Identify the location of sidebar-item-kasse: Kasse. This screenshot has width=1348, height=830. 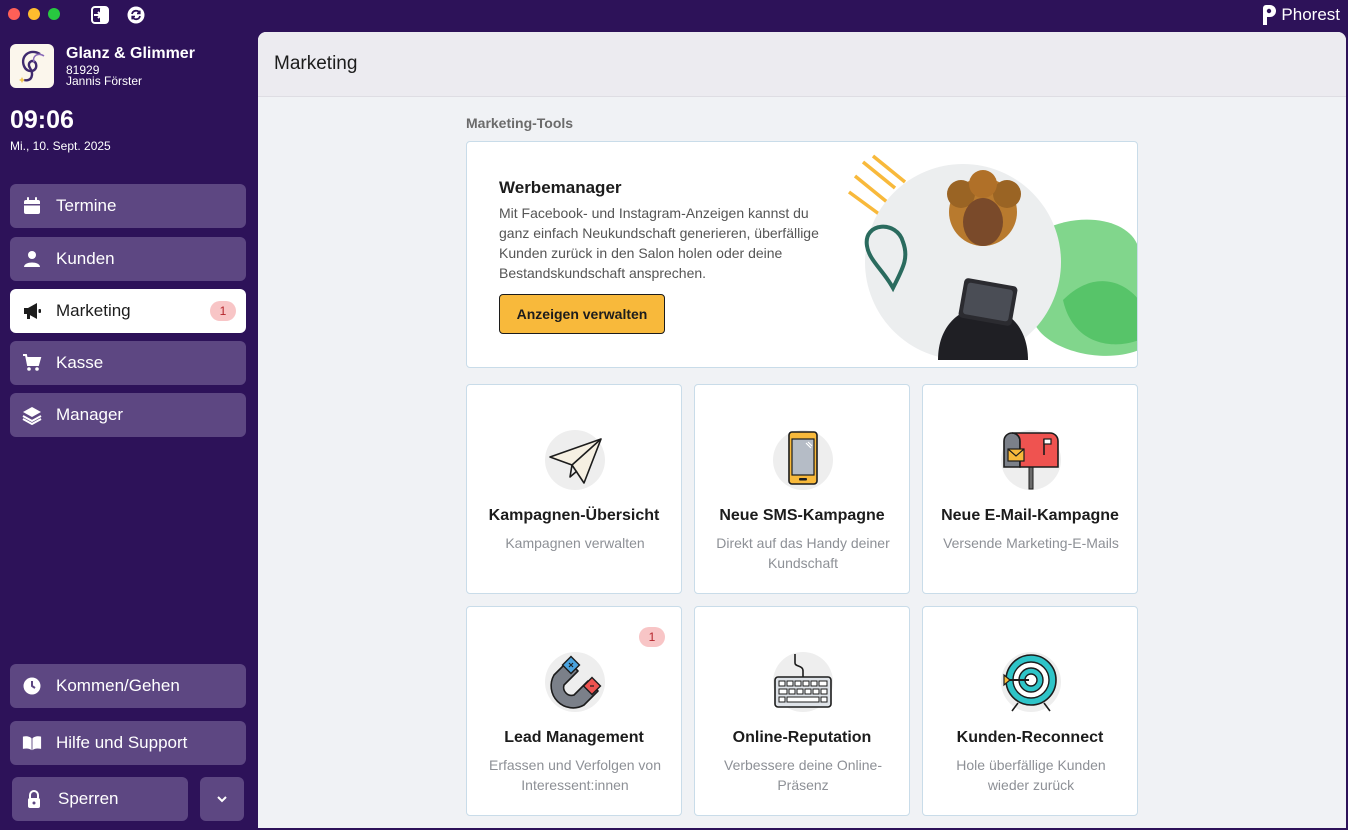
(128, 363).